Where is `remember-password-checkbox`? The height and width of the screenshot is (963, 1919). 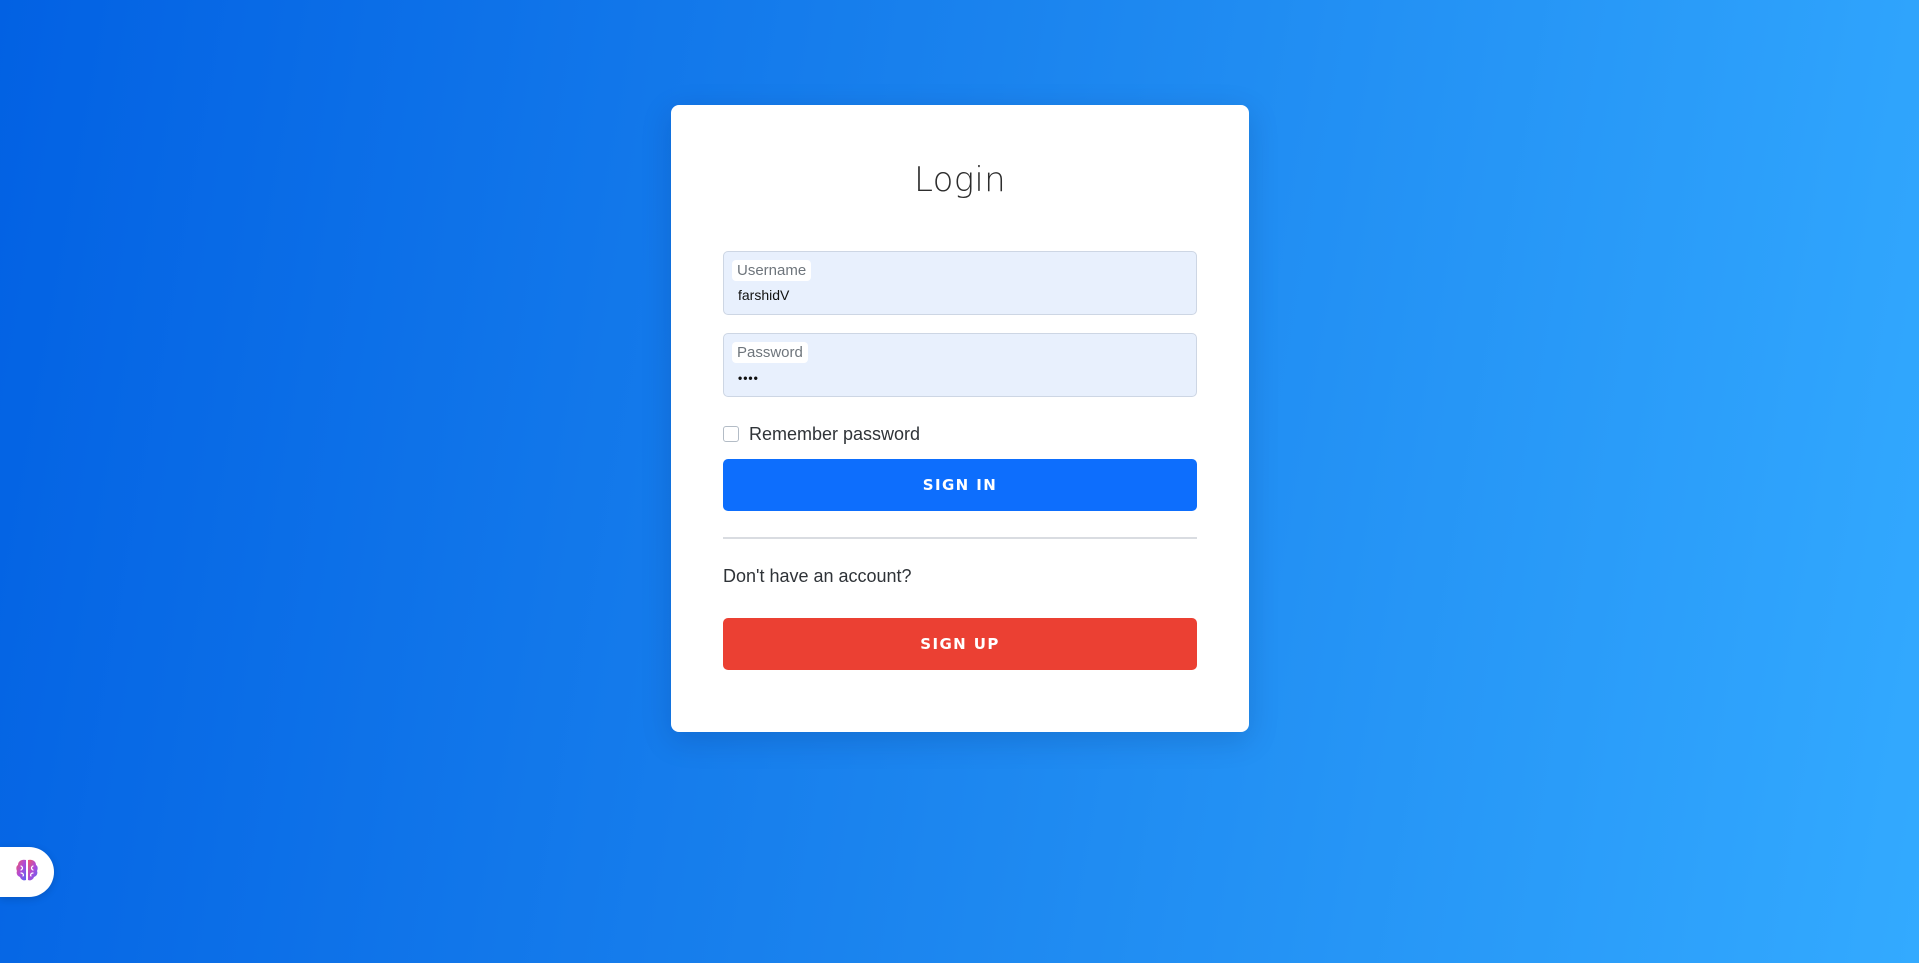
remember-password-checkbox is located at coordinates (731, 434).